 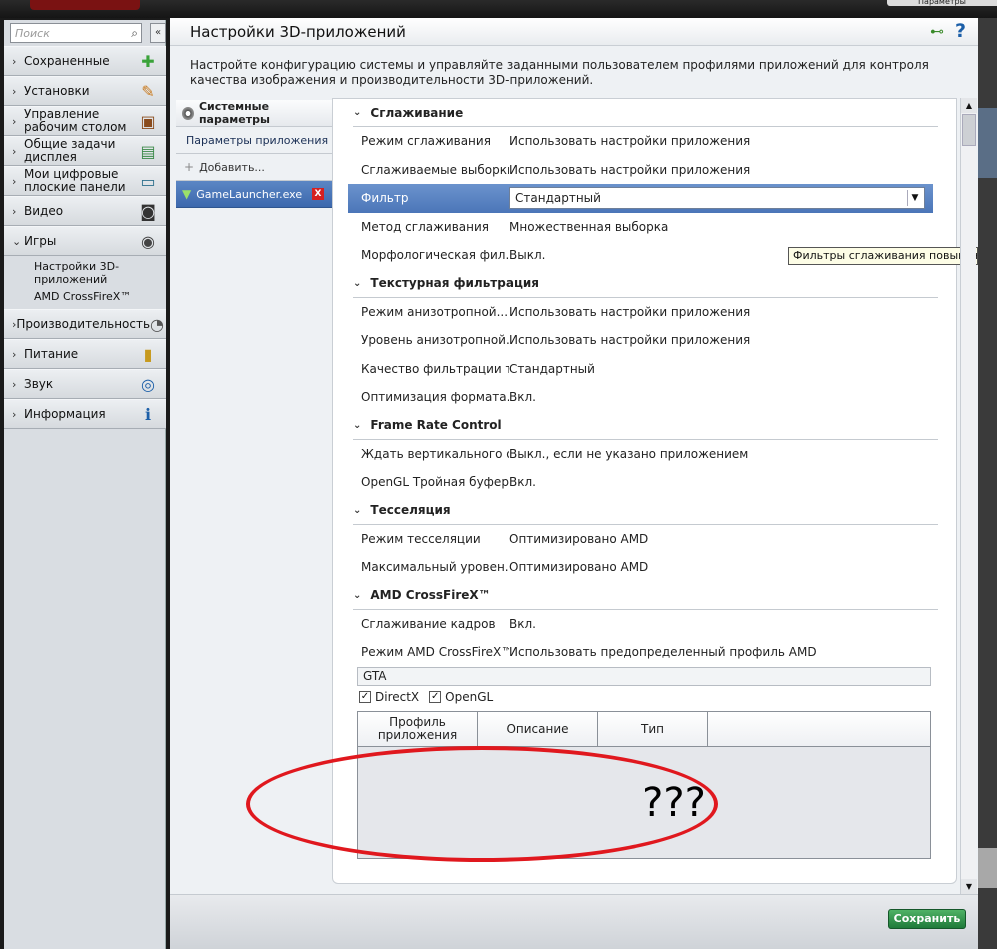 What do you see at coordinates (148, 354) in the screenshot?
I see `battery-icon: ▮` at bounding box center [148, 354].